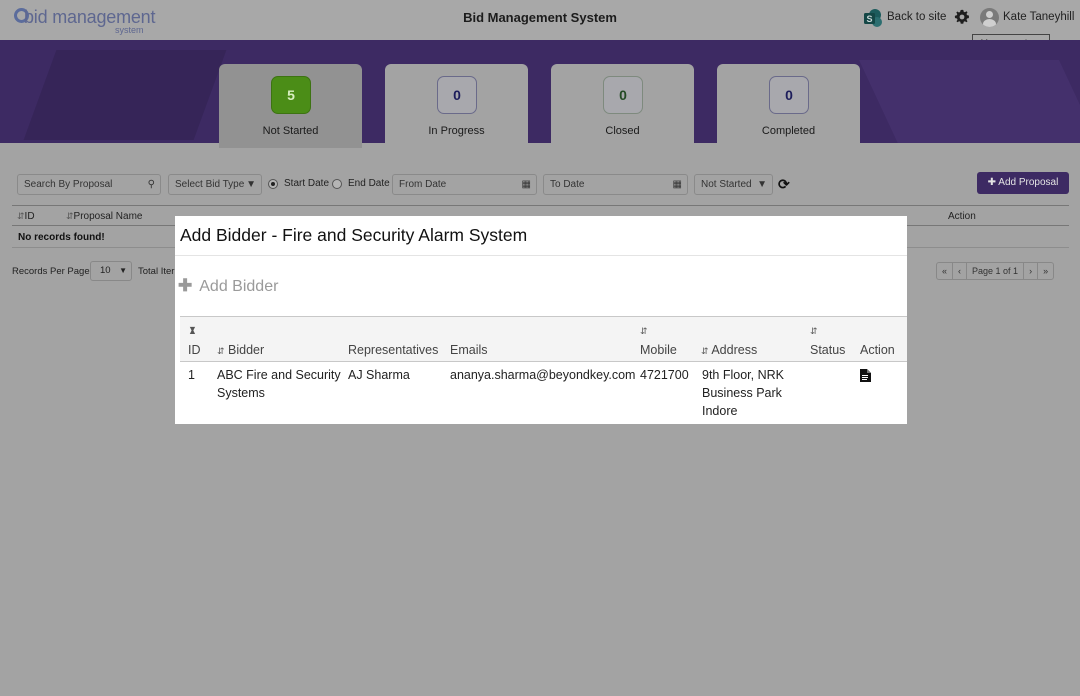 This screenshot has height=696, width=1080. What do you see at coordinates (129, 30) in the screenshot?
I see `logo-subtext: system` at bounding box center [129, 30].